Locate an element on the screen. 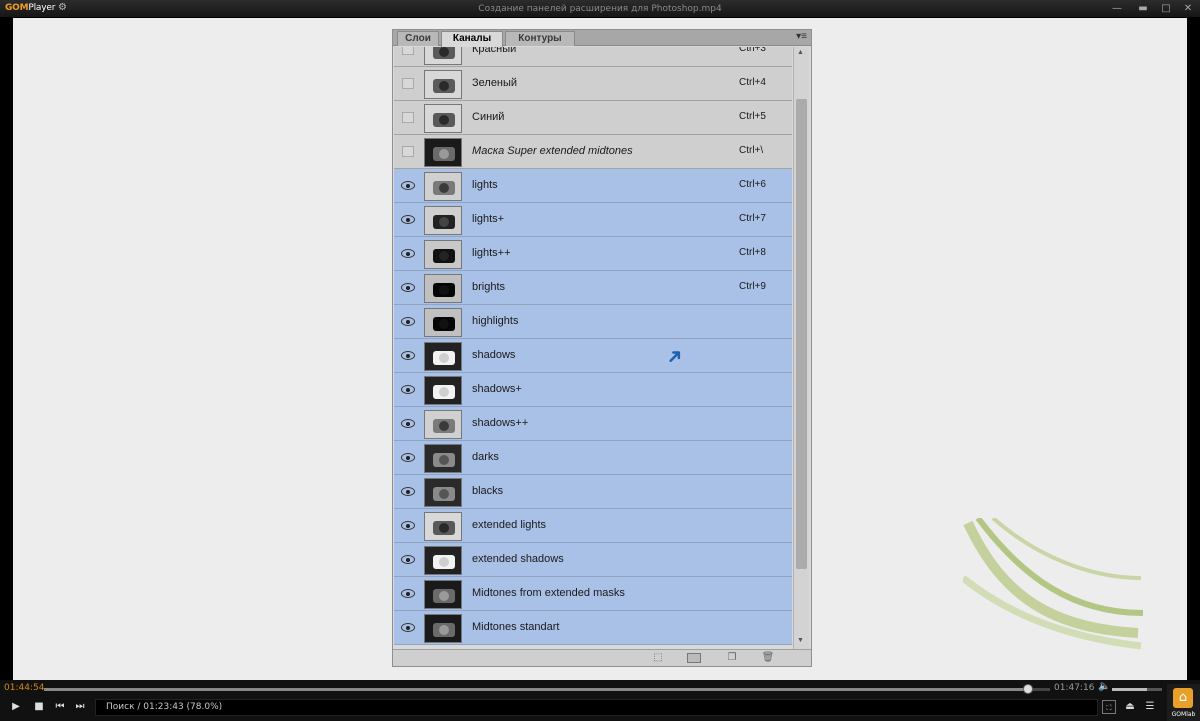  channel-name: Маска Super extended midtones is located at coordinates (552, 151).